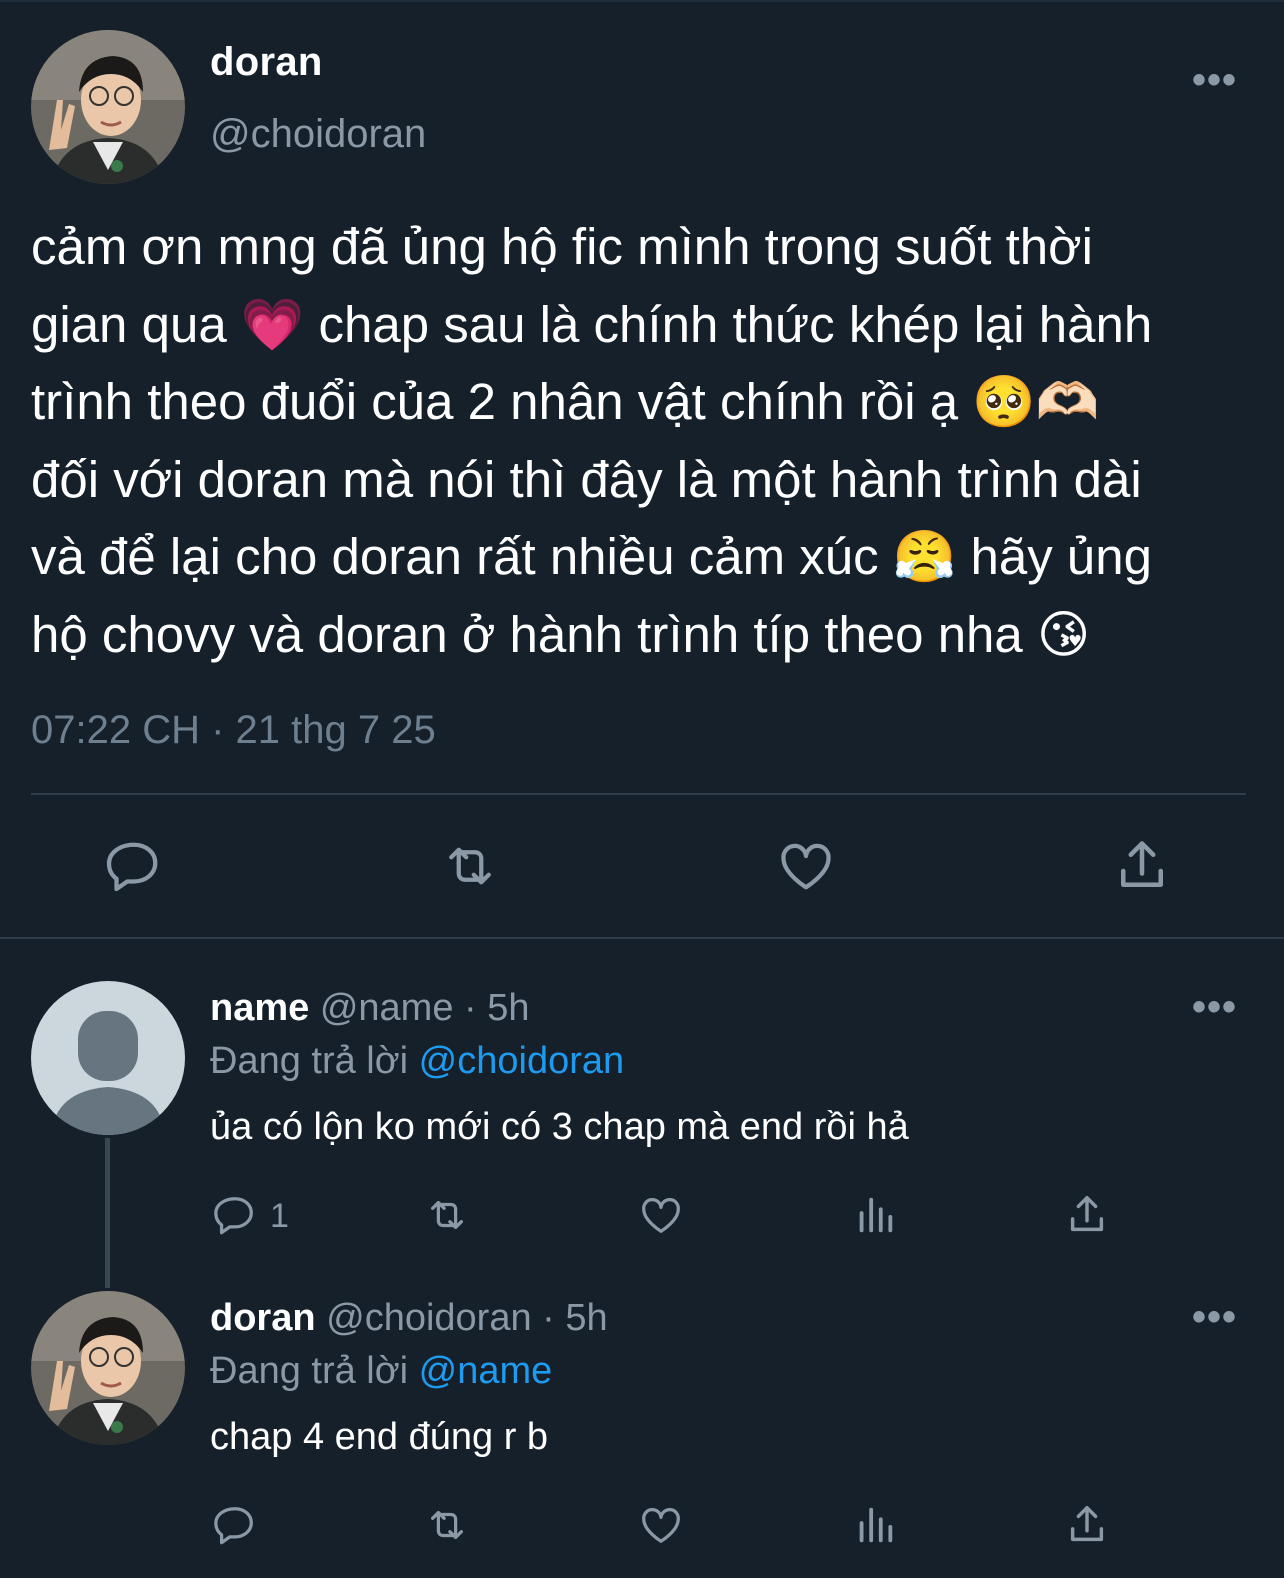 The width and height of the screenshot is (1284, 1578). What do you see at coordinates (486, 1371) in the screenshot?
I see `replying-mention: @name` at bounding box center [486, 1371].